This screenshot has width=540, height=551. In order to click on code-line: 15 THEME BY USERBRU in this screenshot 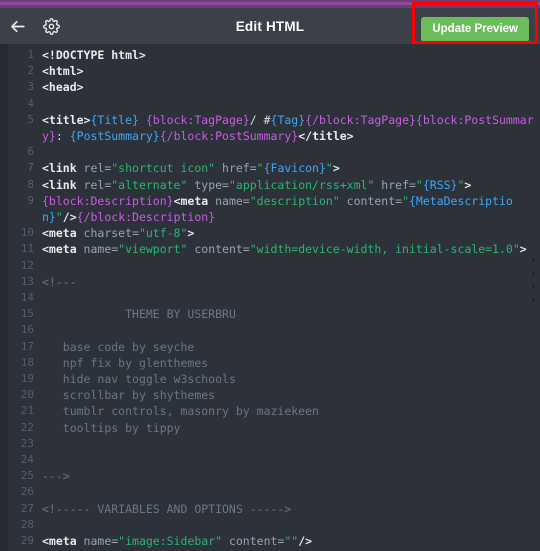, I will do `click(274, 314)`.